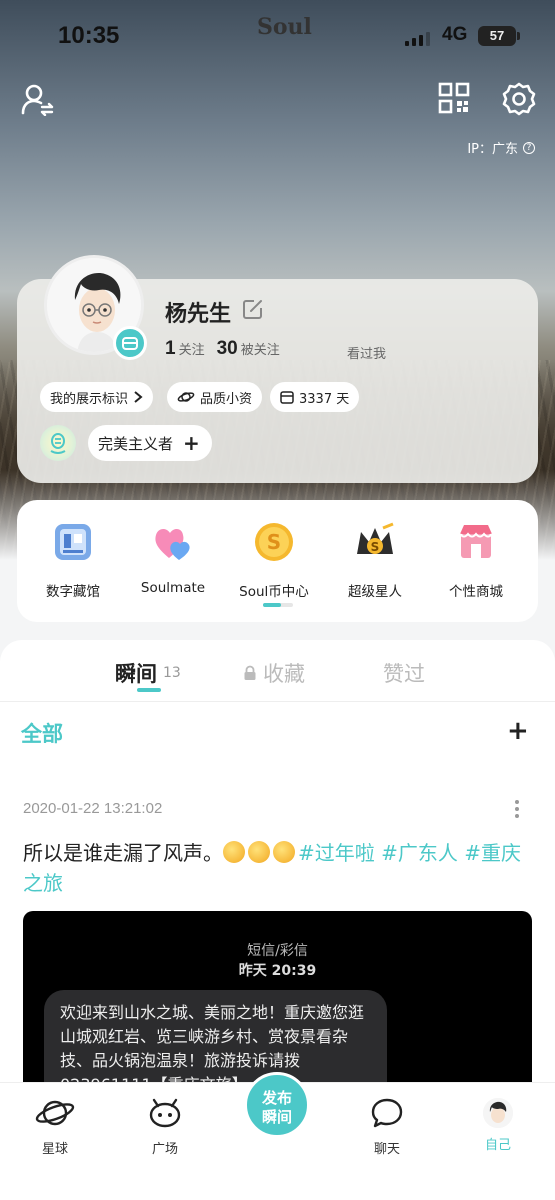 This screenshot has height=1200, width=555. I want to click on nav-label: 星球, so click(54, 1149).